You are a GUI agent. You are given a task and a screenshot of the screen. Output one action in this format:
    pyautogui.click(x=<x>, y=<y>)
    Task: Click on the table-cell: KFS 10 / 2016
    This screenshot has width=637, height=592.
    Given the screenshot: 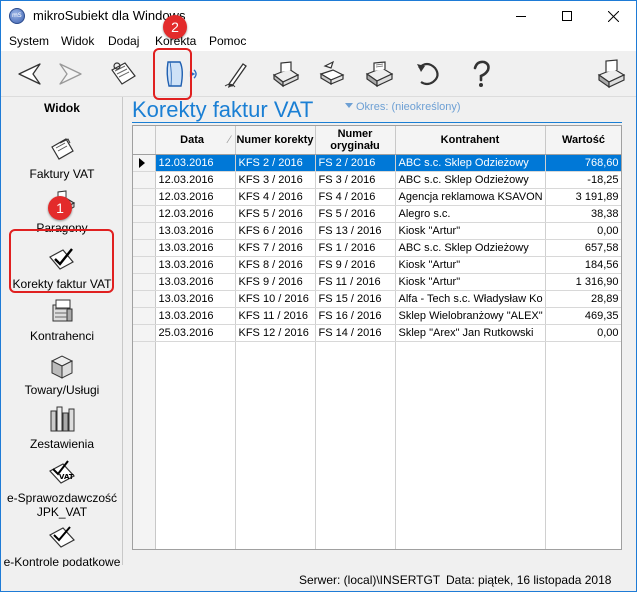 What is the action you would take?
    pyautogui.click(x=275, y=299)
    